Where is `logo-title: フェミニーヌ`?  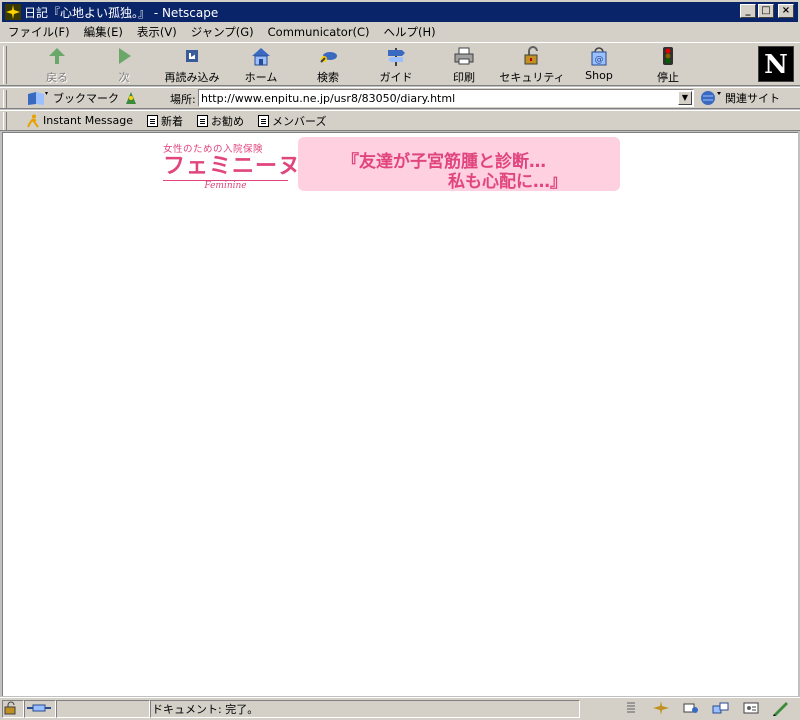
logo-title: フェミニーヌ is located at coordinates (232, 166).